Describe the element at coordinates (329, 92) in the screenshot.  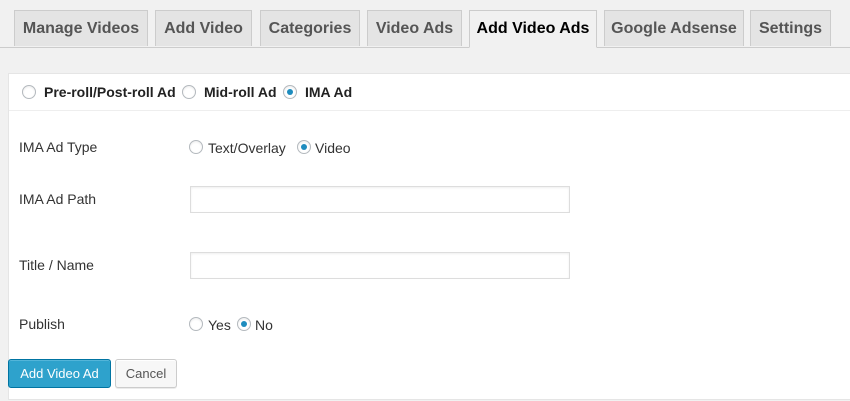
I see `ima-ad-label: IMA Ad` at that location.